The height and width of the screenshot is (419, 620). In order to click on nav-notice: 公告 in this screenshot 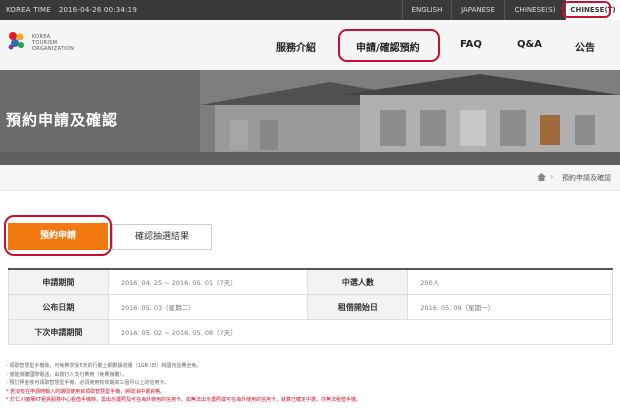, I will do `click(585, 46)`.